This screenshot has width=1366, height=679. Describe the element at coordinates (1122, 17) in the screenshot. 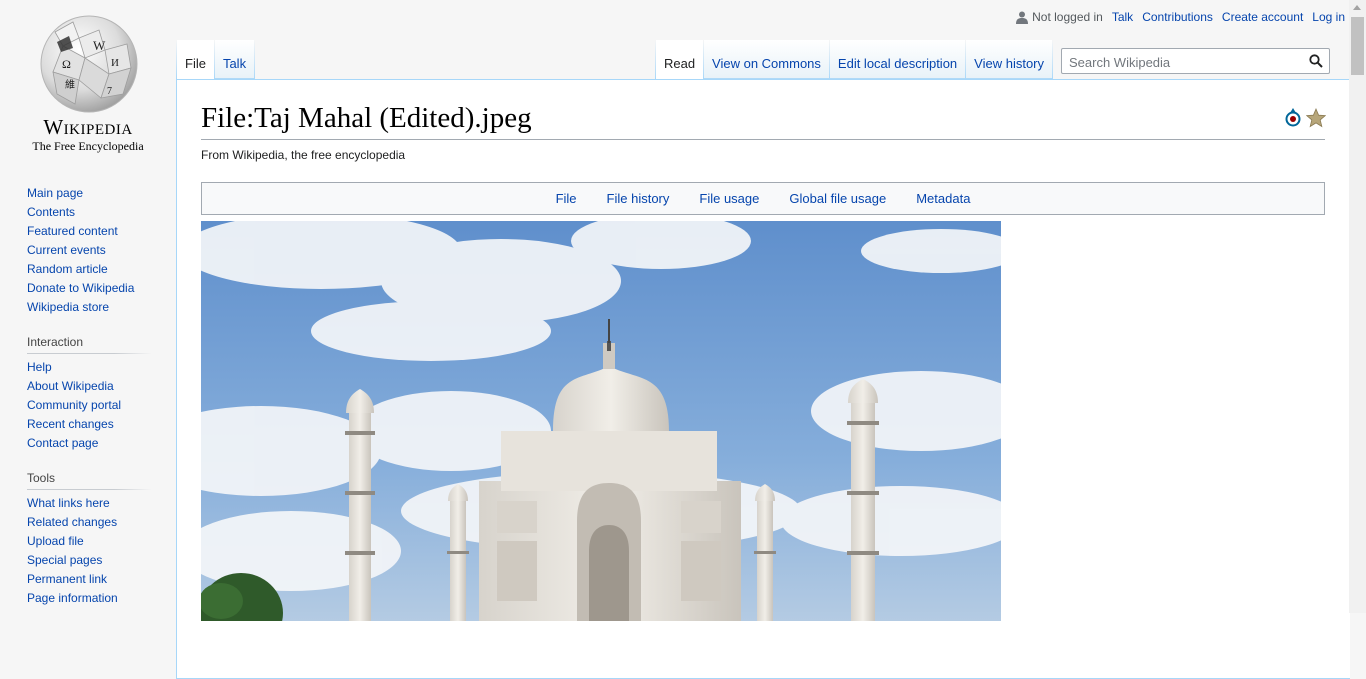

I see `talk-link: Talk` at that location.